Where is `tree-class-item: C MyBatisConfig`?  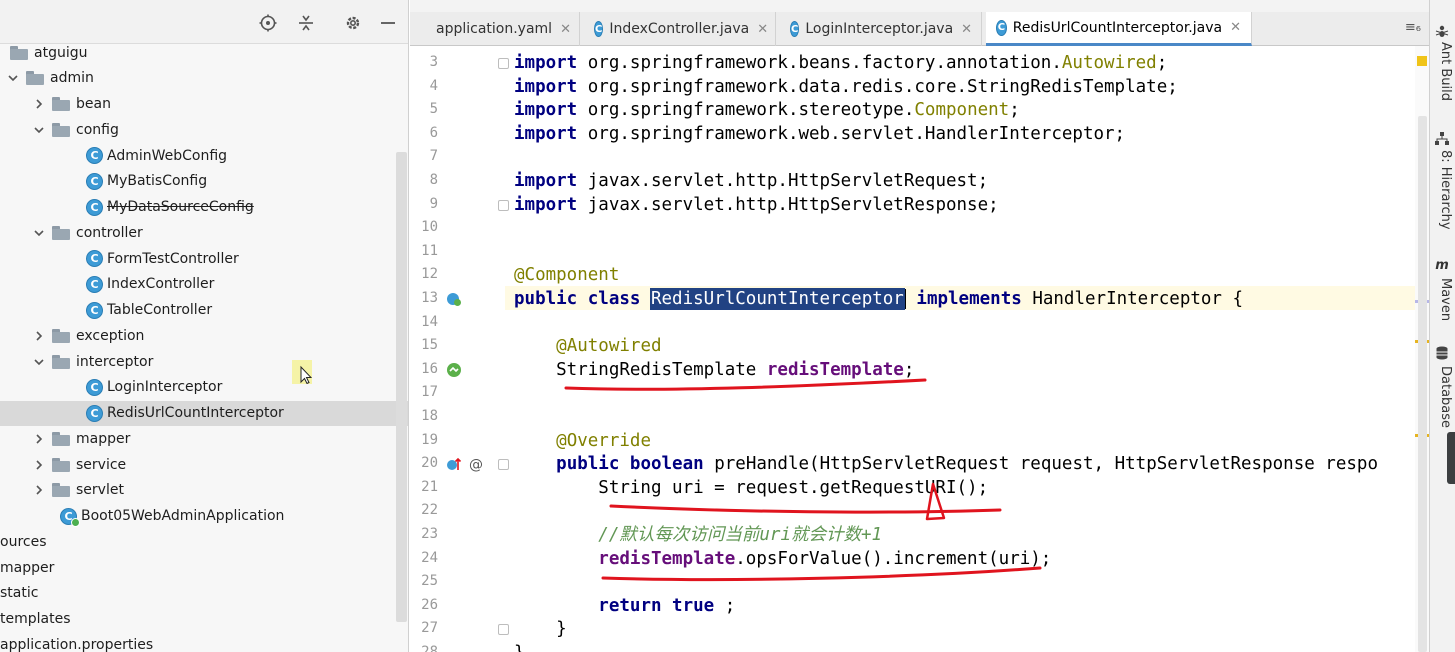
tree-class-item: C MyBatisConfig is located at coordinates (204, 181).